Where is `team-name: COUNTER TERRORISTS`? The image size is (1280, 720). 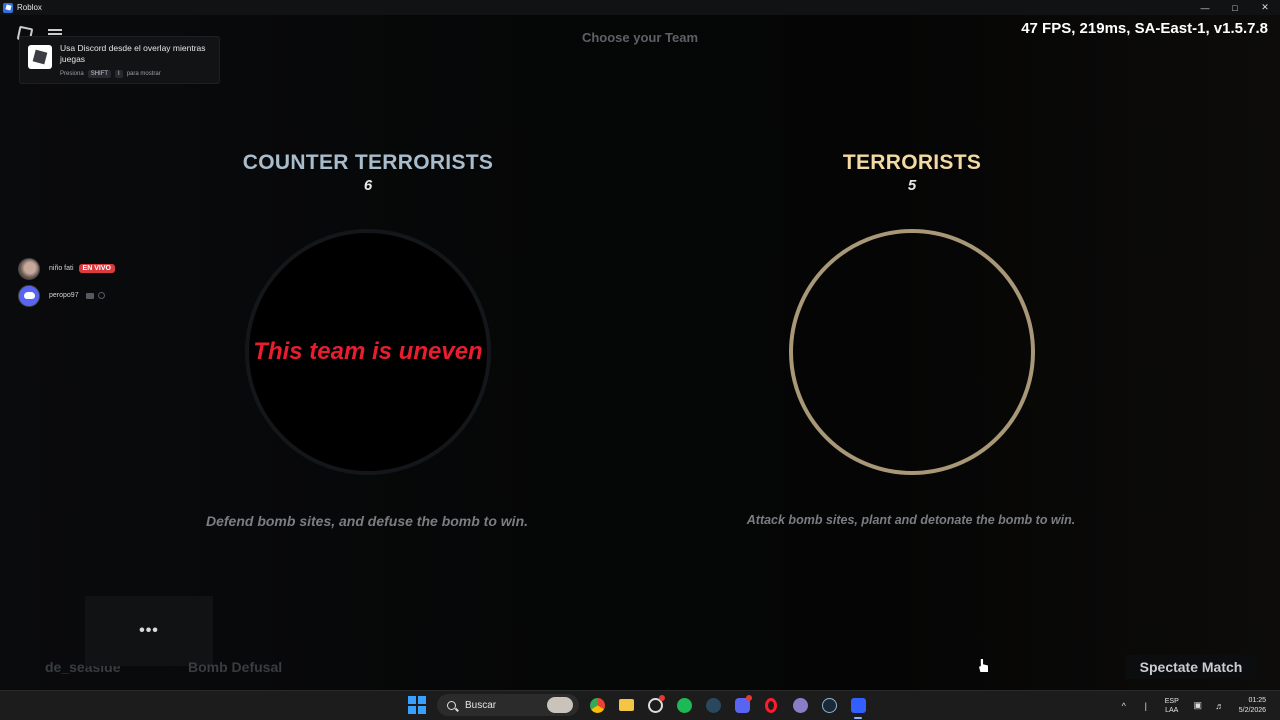
team-name: COUNTER TERRORISTS is located at coordinates (368, 162).